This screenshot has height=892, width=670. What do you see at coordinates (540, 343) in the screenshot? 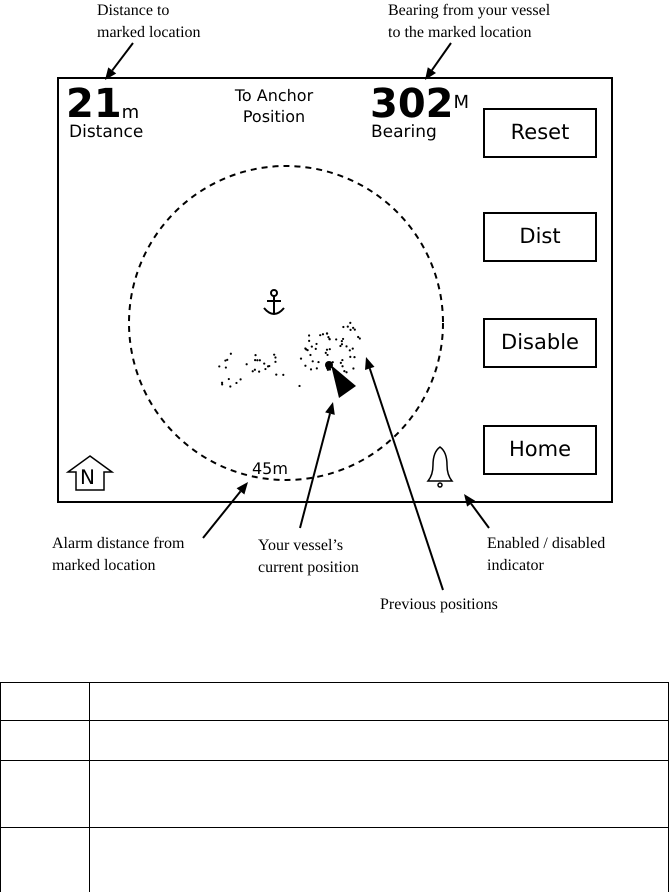
I see `screen-button: Disable` at bounding box center [540, 343].